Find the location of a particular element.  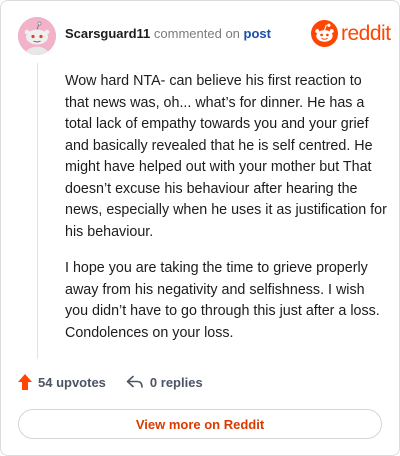

avatar is located at coordinates (37, 36).